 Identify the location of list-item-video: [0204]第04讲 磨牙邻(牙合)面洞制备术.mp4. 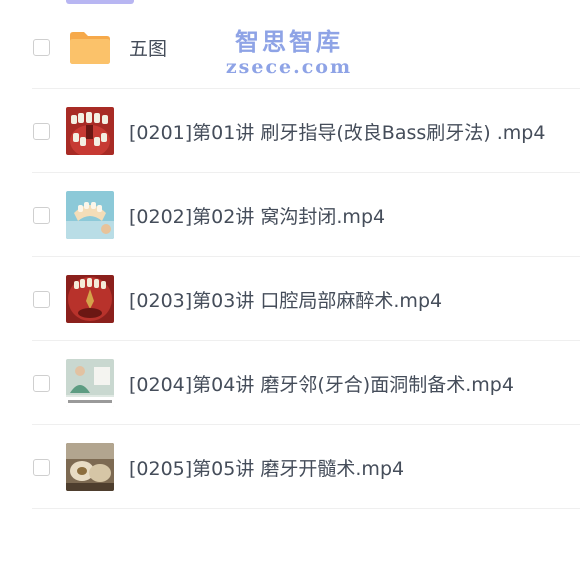
(290, 383).